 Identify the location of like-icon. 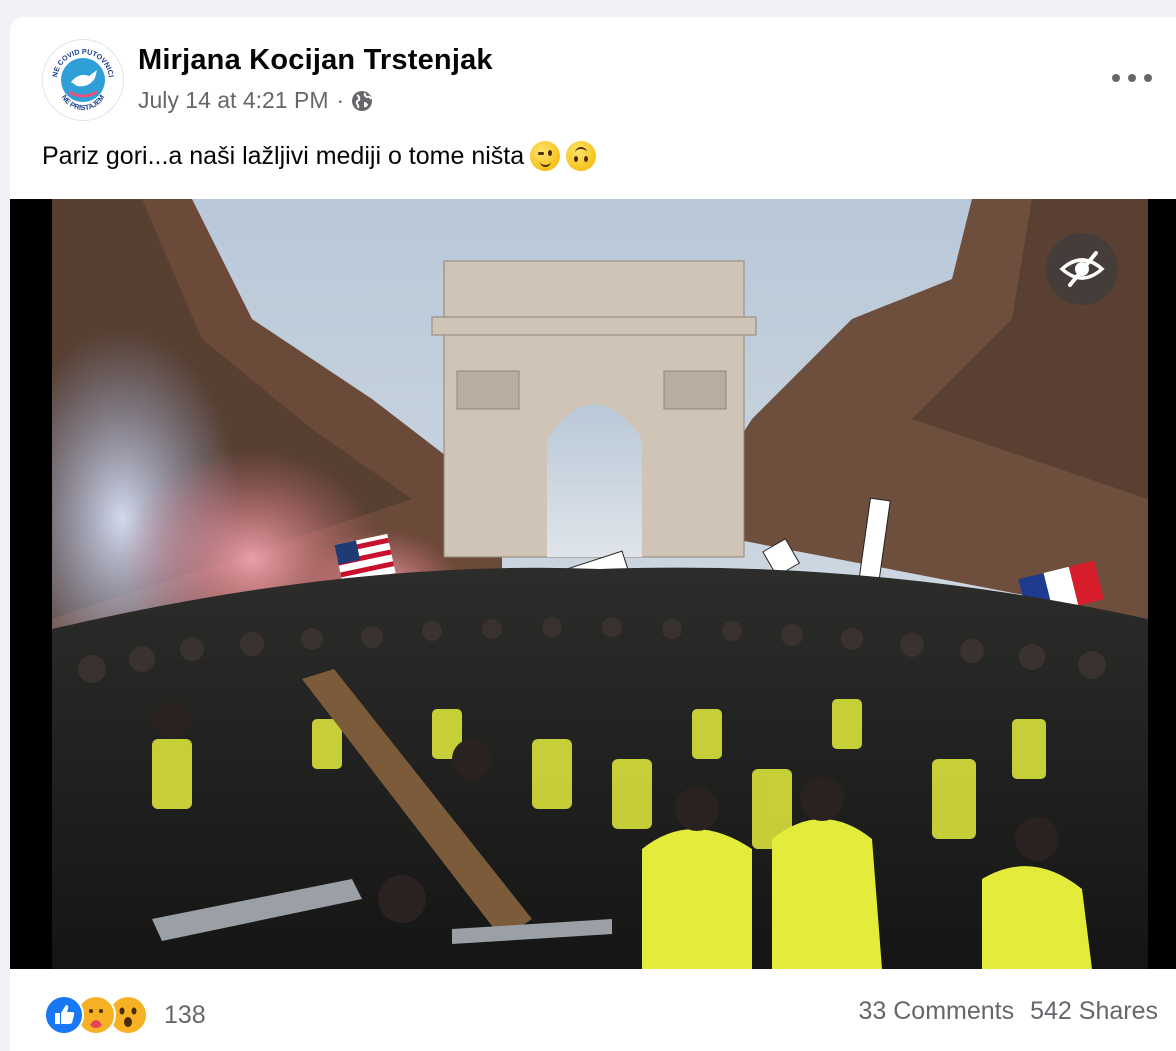
(64, 1015).